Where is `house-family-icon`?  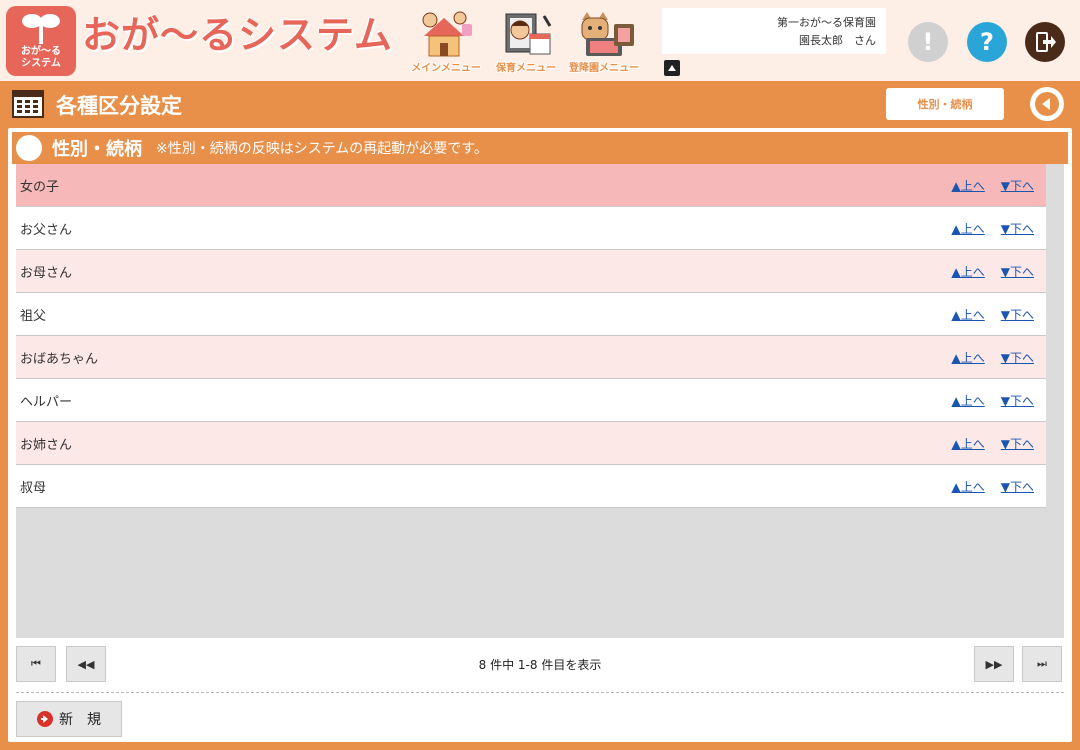
house-family-icon is located at coordinates (447, 34).